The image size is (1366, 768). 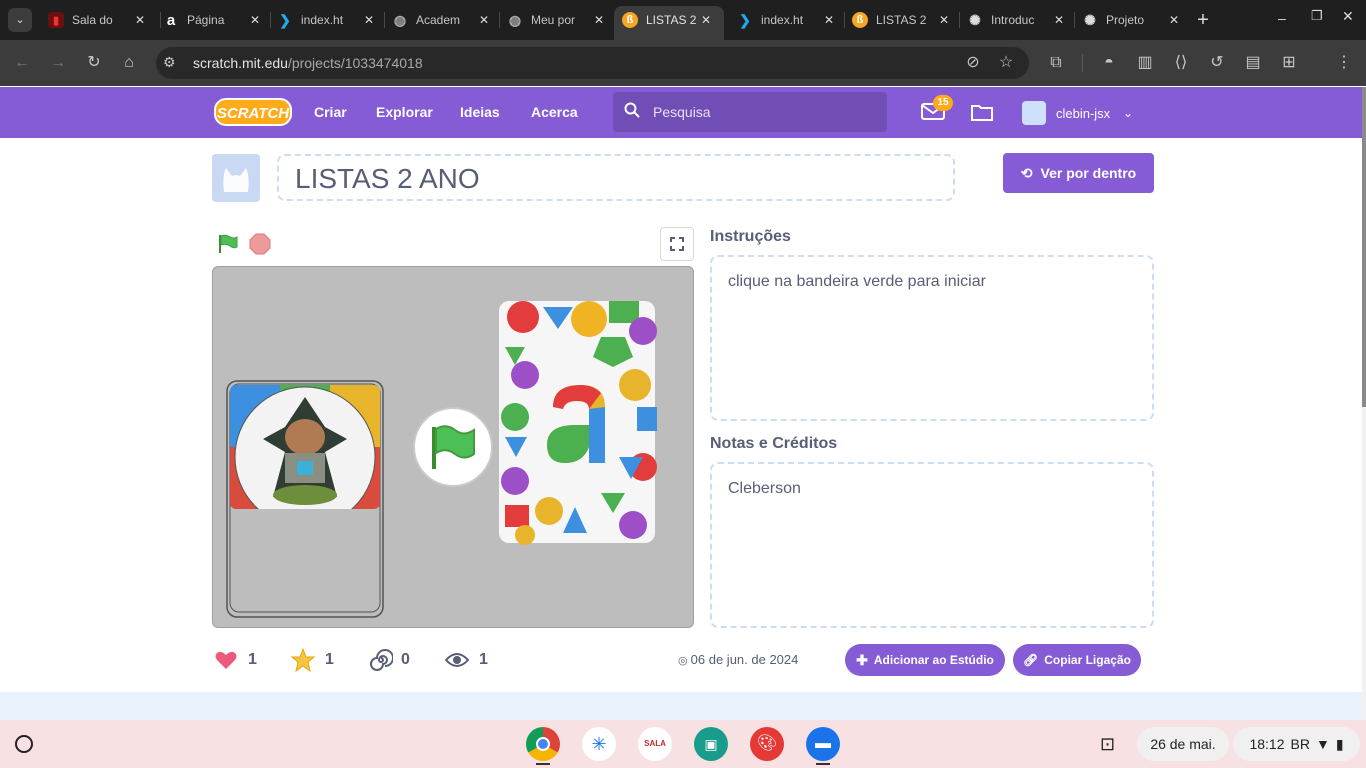 I want to click on tab-8: ✺ Introduc ✕, so click(x=1022, y=20).